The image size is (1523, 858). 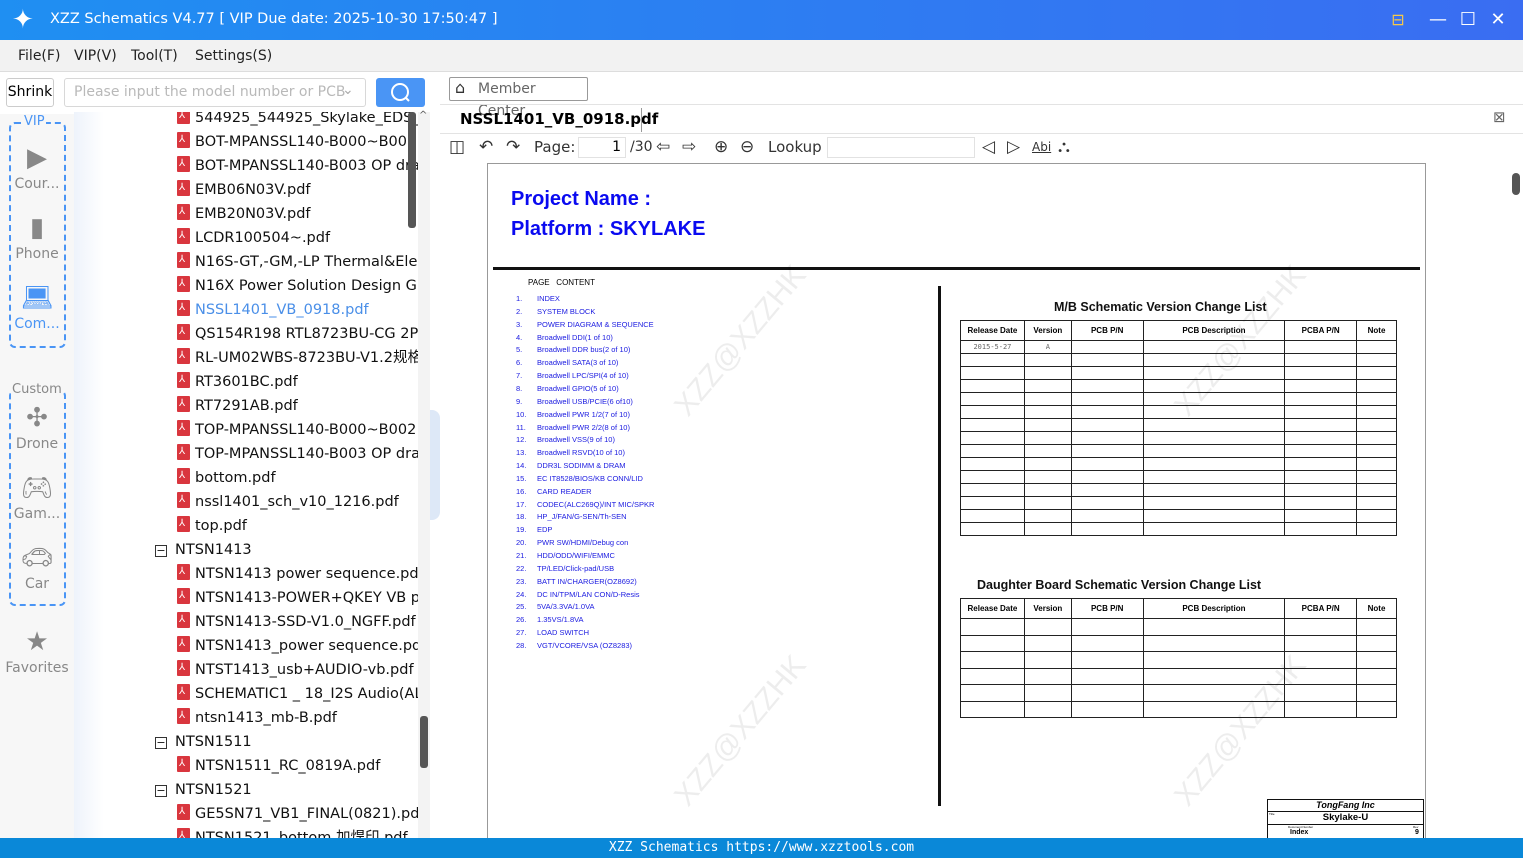 What do you see at coordinates (560, 620) in the screenshot?
I see `toc-label: 1.35VS/1.8VA` at bounding box center [560, 620].